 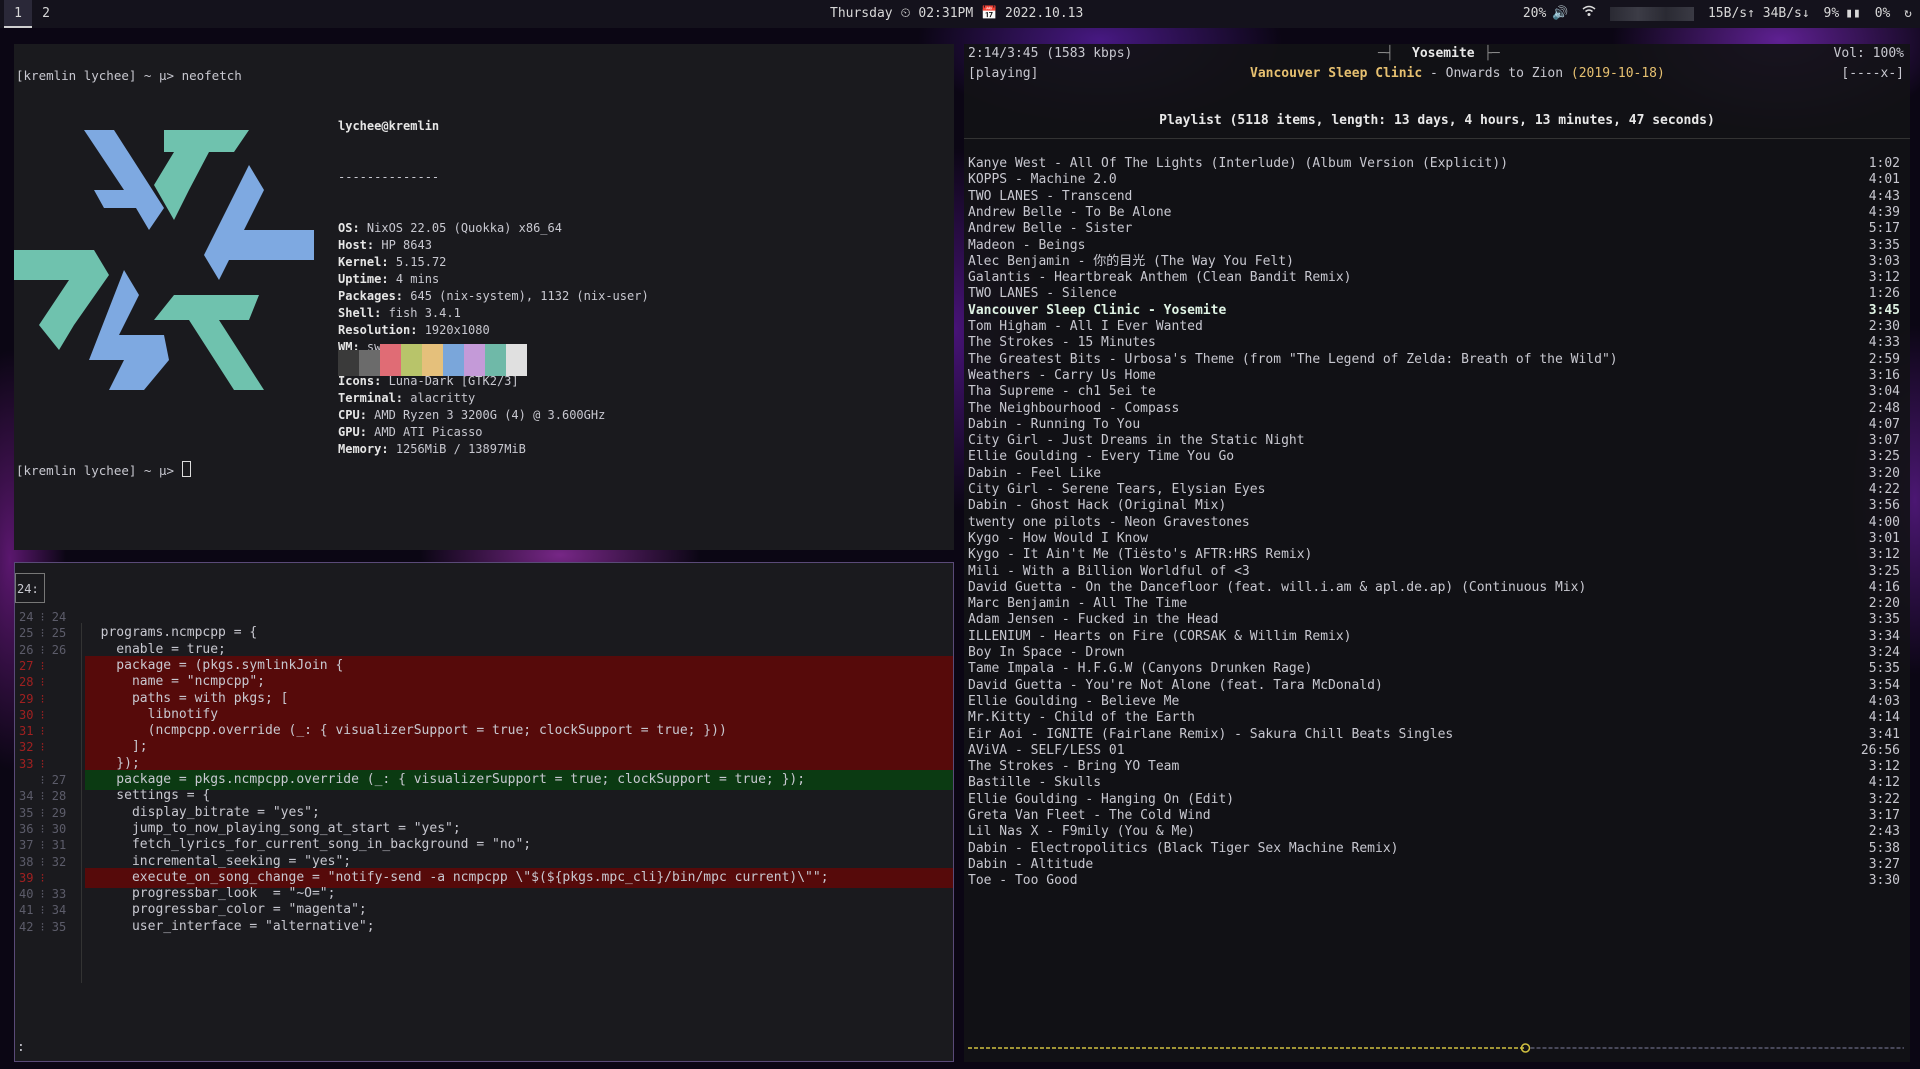 I want to click on song-name: Toe - Too Good, so click(x=1023, y=881).